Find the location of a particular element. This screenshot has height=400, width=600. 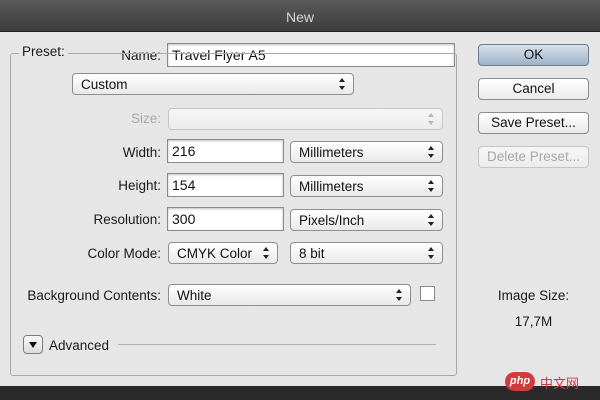

color-mode-value: CMYK Color is located at coordinates (215, 253).